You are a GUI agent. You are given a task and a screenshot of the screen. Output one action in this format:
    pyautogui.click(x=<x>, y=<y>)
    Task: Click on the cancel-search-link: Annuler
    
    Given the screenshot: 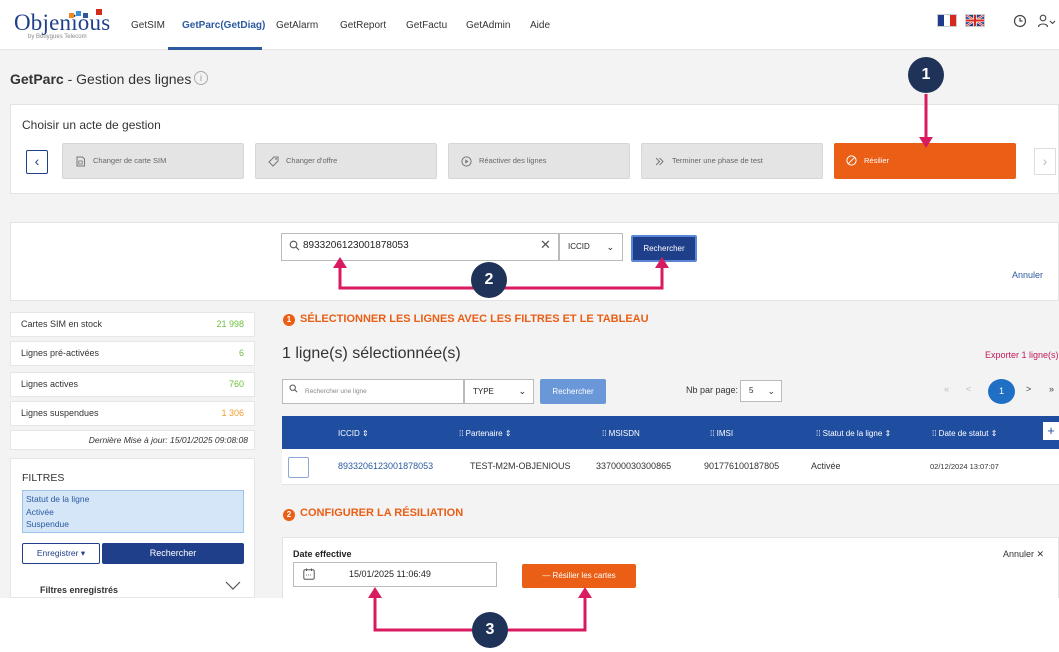 What is the action you would take?
    pyautogui.click(x=1027, y=275)
    